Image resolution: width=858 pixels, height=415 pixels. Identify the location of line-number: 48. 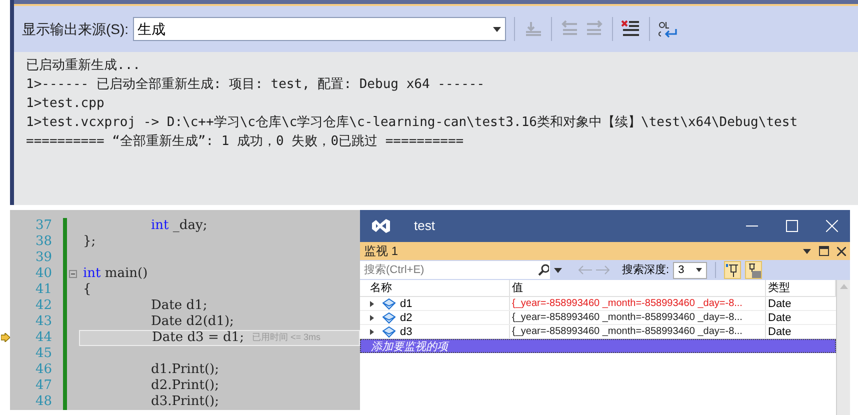
(43, 401).